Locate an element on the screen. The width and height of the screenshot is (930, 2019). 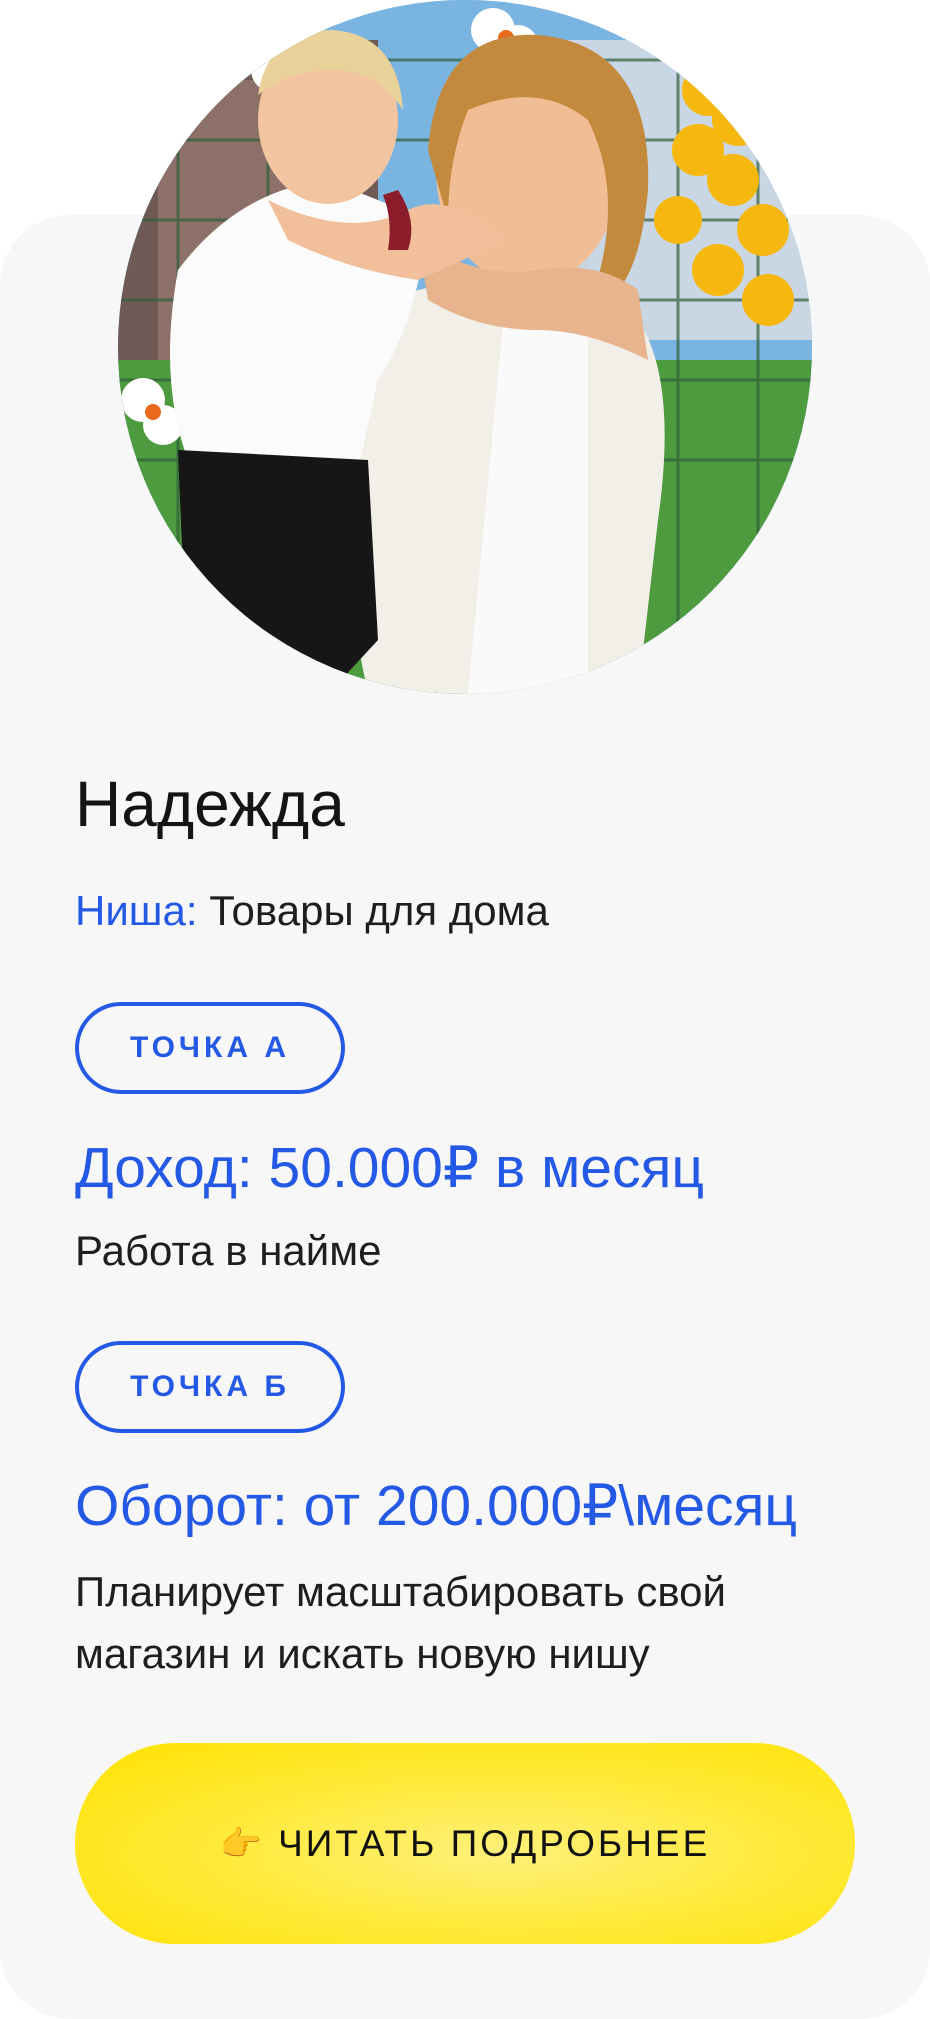
pointing-hand-icon: 👉 is located at coordinates (241, 1843).